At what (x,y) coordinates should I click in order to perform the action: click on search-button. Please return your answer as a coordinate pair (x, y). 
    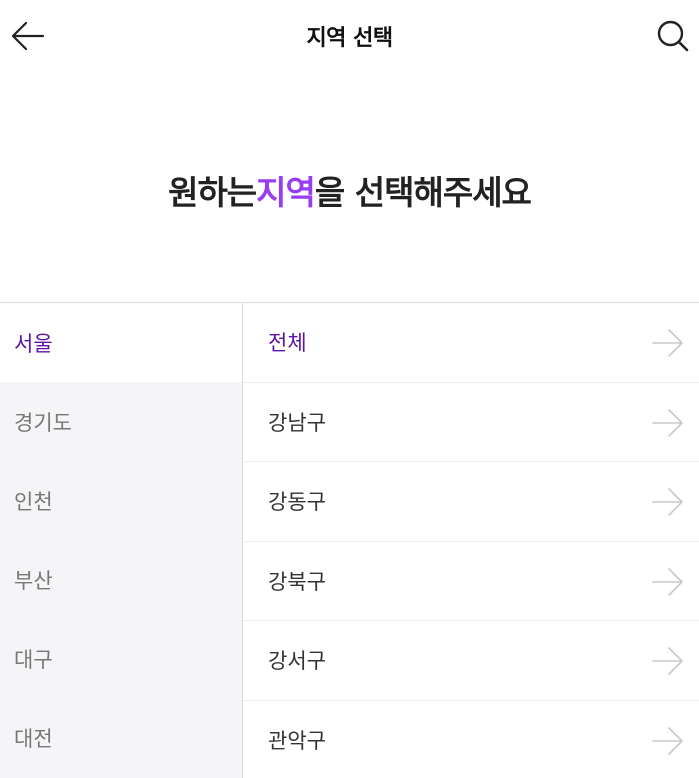
    Looking at the image, I should click on (673, 36).